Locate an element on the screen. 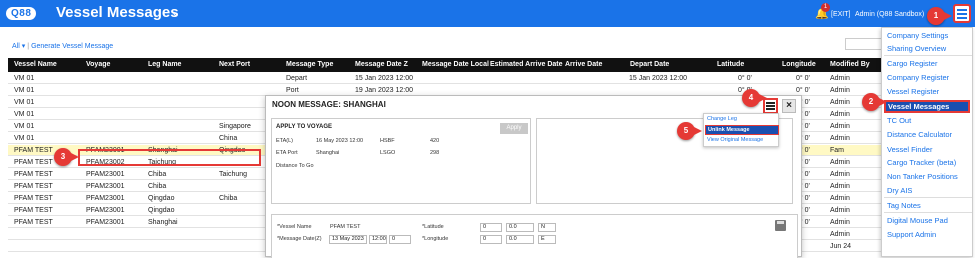 This screenshot has width=975, height=258. unlink-message-menu-item: Unlink Message is located at coordinates (742, 130).